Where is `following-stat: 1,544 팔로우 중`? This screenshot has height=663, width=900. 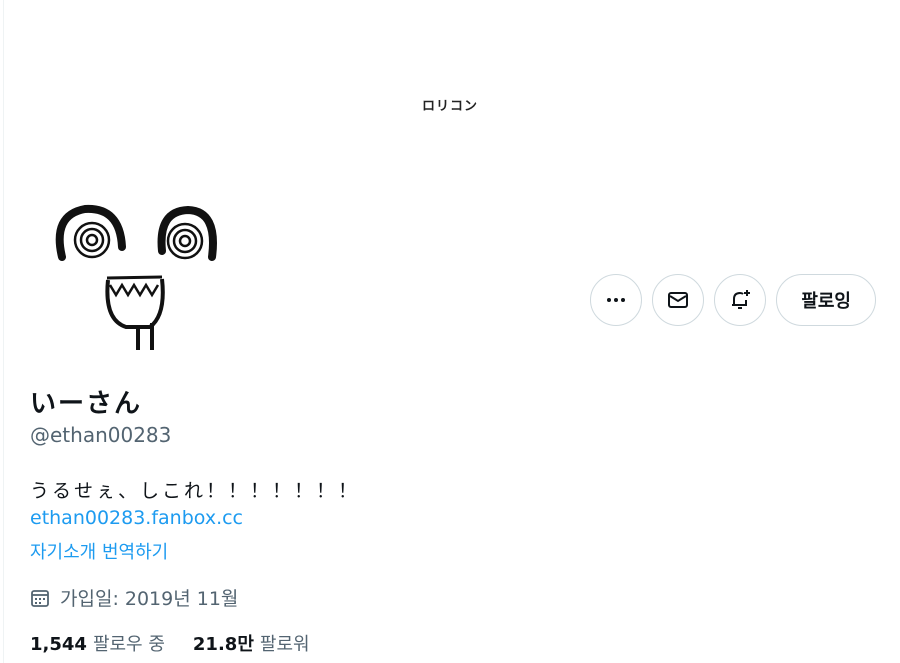
following-stat: 1,544 팔로우 중 is located at coordinates (97, 643).